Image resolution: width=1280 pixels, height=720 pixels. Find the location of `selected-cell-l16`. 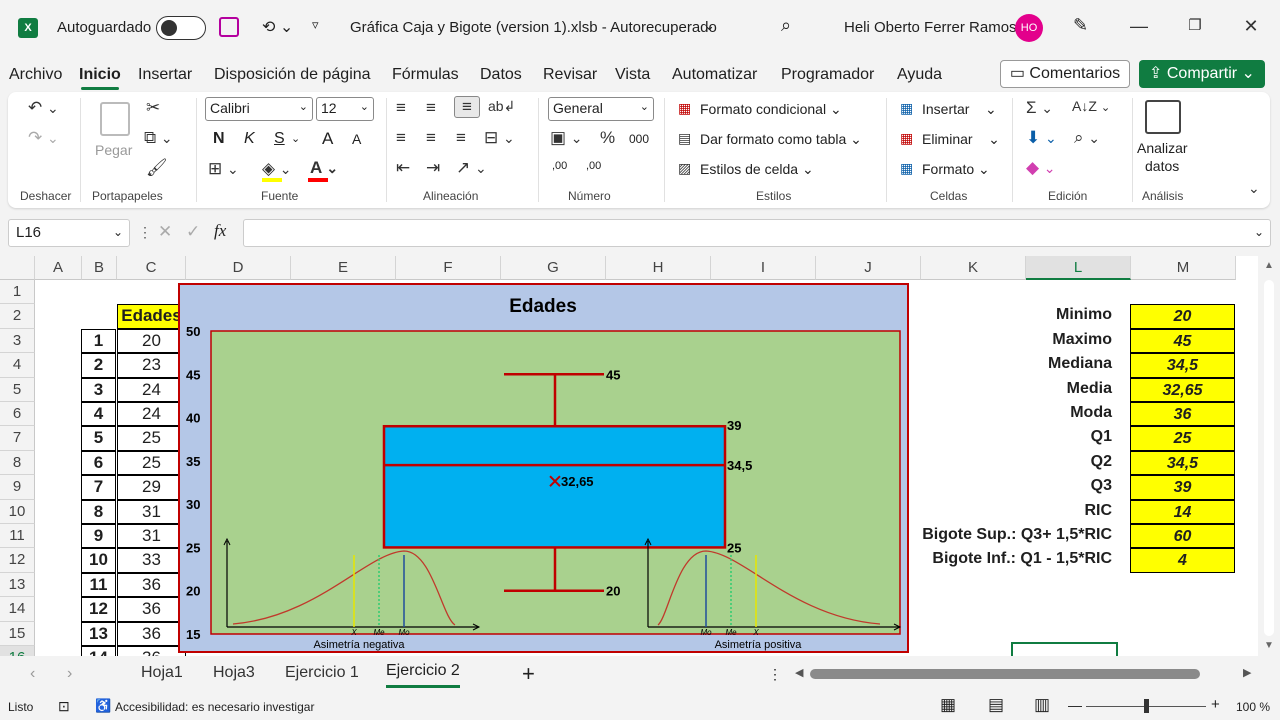

selected-cell-l16 is located at coordinates (1064, 649).